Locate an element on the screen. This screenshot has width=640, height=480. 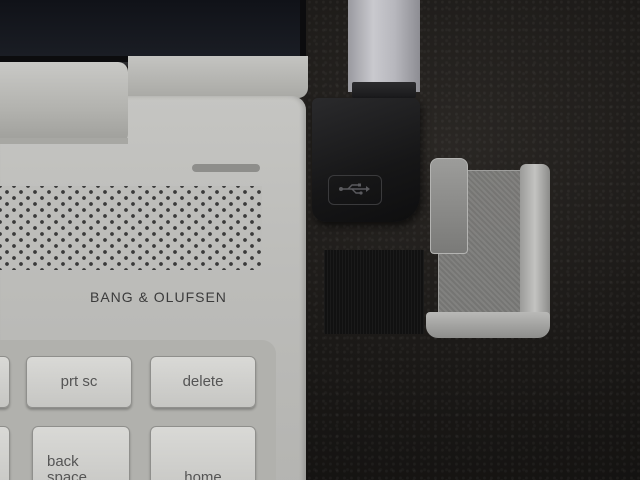
key-label: prt sc is located at coordinates (79, 381).